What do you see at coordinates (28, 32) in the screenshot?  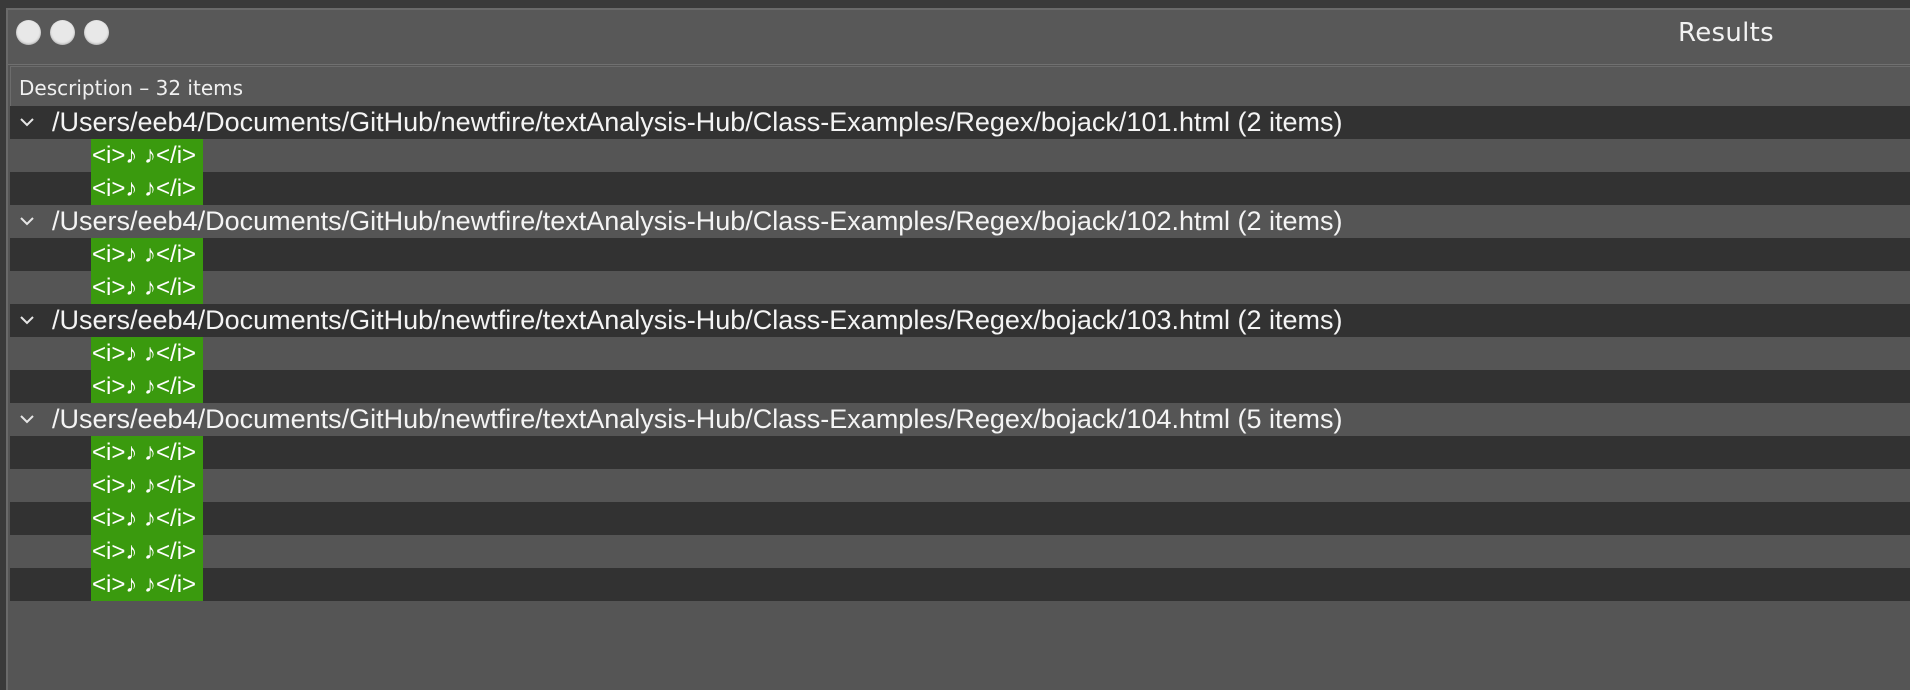 I see `close-window-button` at bounding box center [28, 32].